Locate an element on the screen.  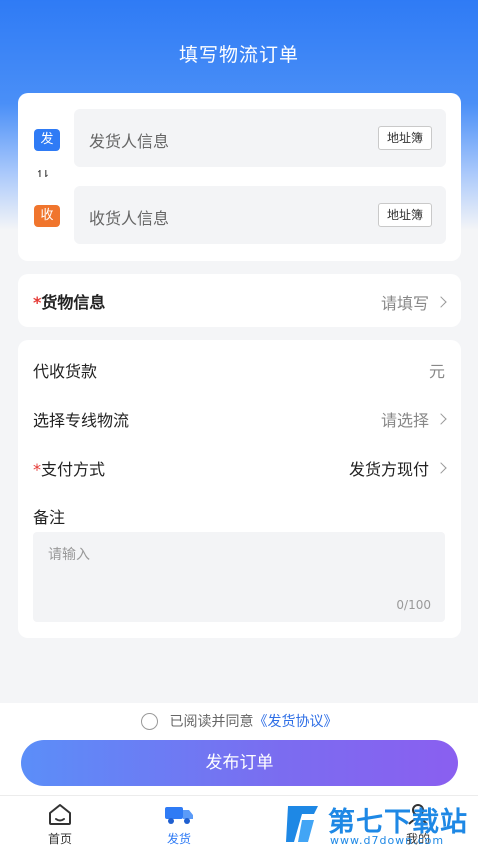
swap-icon: ↿⇂ is located at coordinates (43, 173).